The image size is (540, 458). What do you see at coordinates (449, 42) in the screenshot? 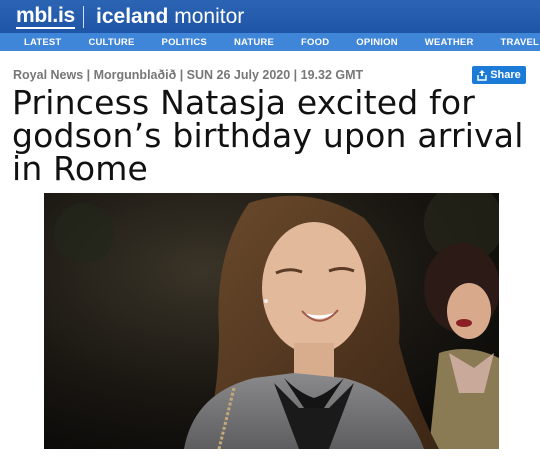
I see `nav-item-weather: WEATHER` at bounding box center [449, 42].